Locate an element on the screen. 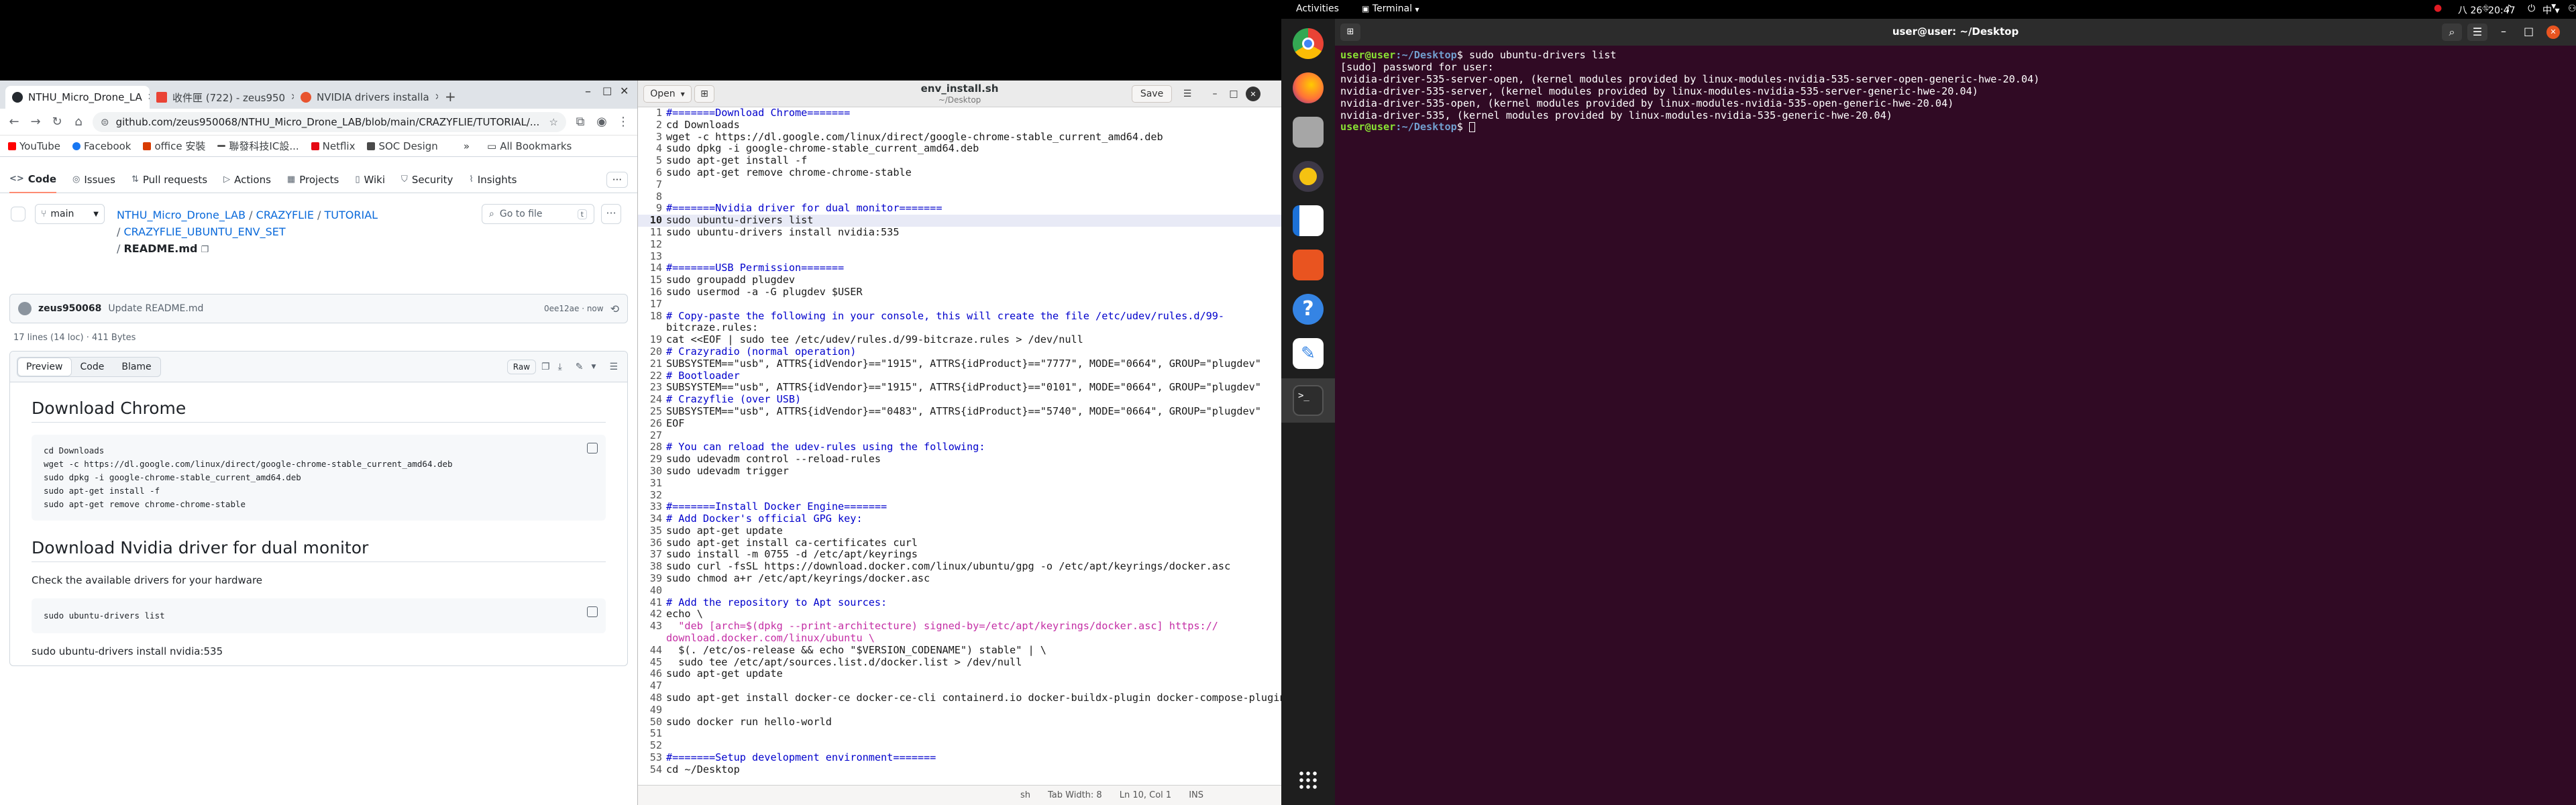  commit-message: Update README.md is located at coordinates (155, 308).